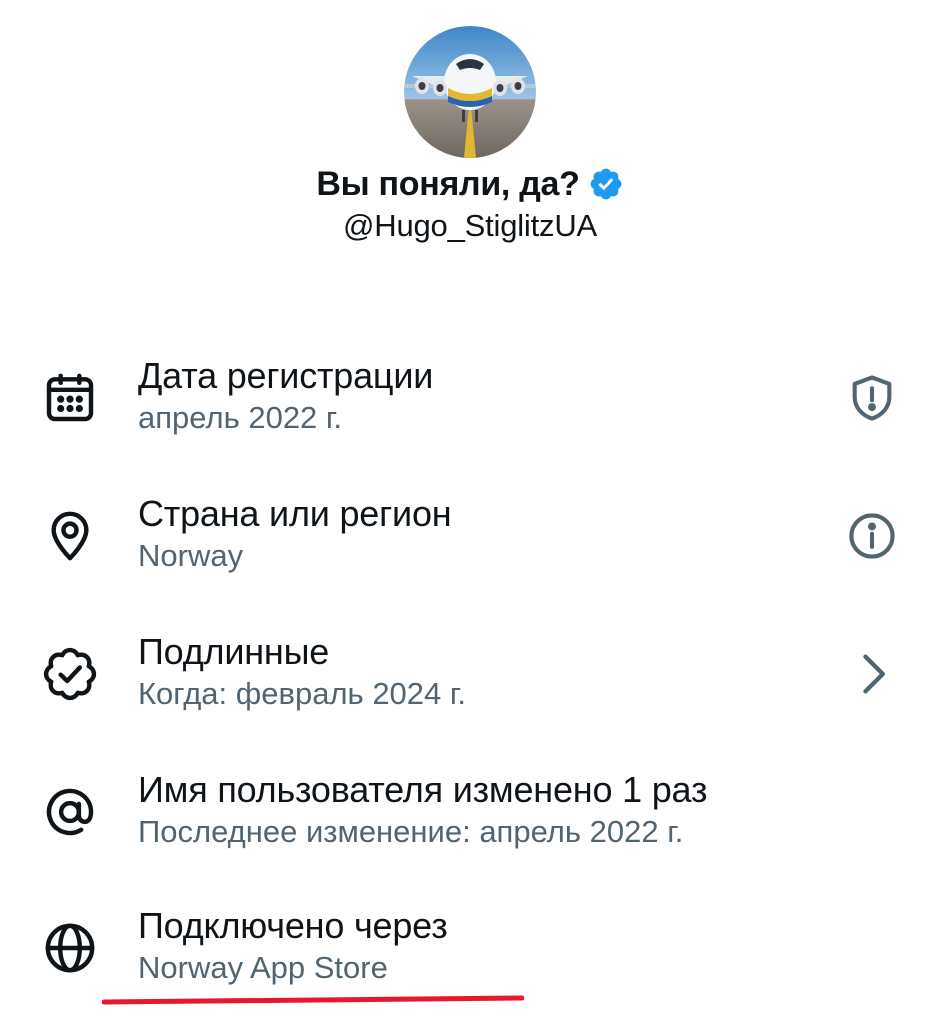  What do you see at coordinates (606, 184) in the screenshot?
I see `verified-badge-icon` at bounding box center [606, 184].